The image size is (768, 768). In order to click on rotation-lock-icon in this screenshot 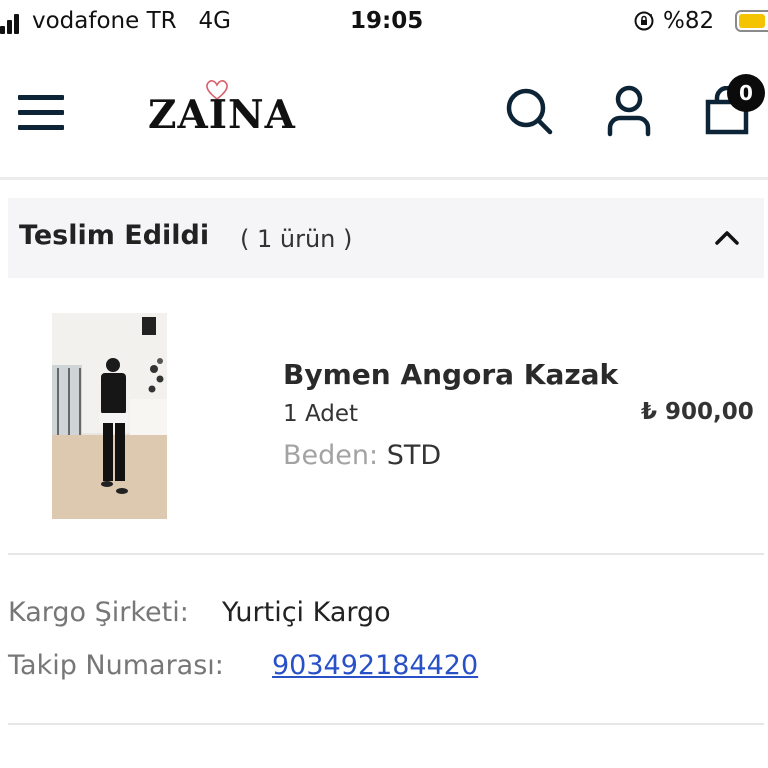, I will do `click(644, 21)`.